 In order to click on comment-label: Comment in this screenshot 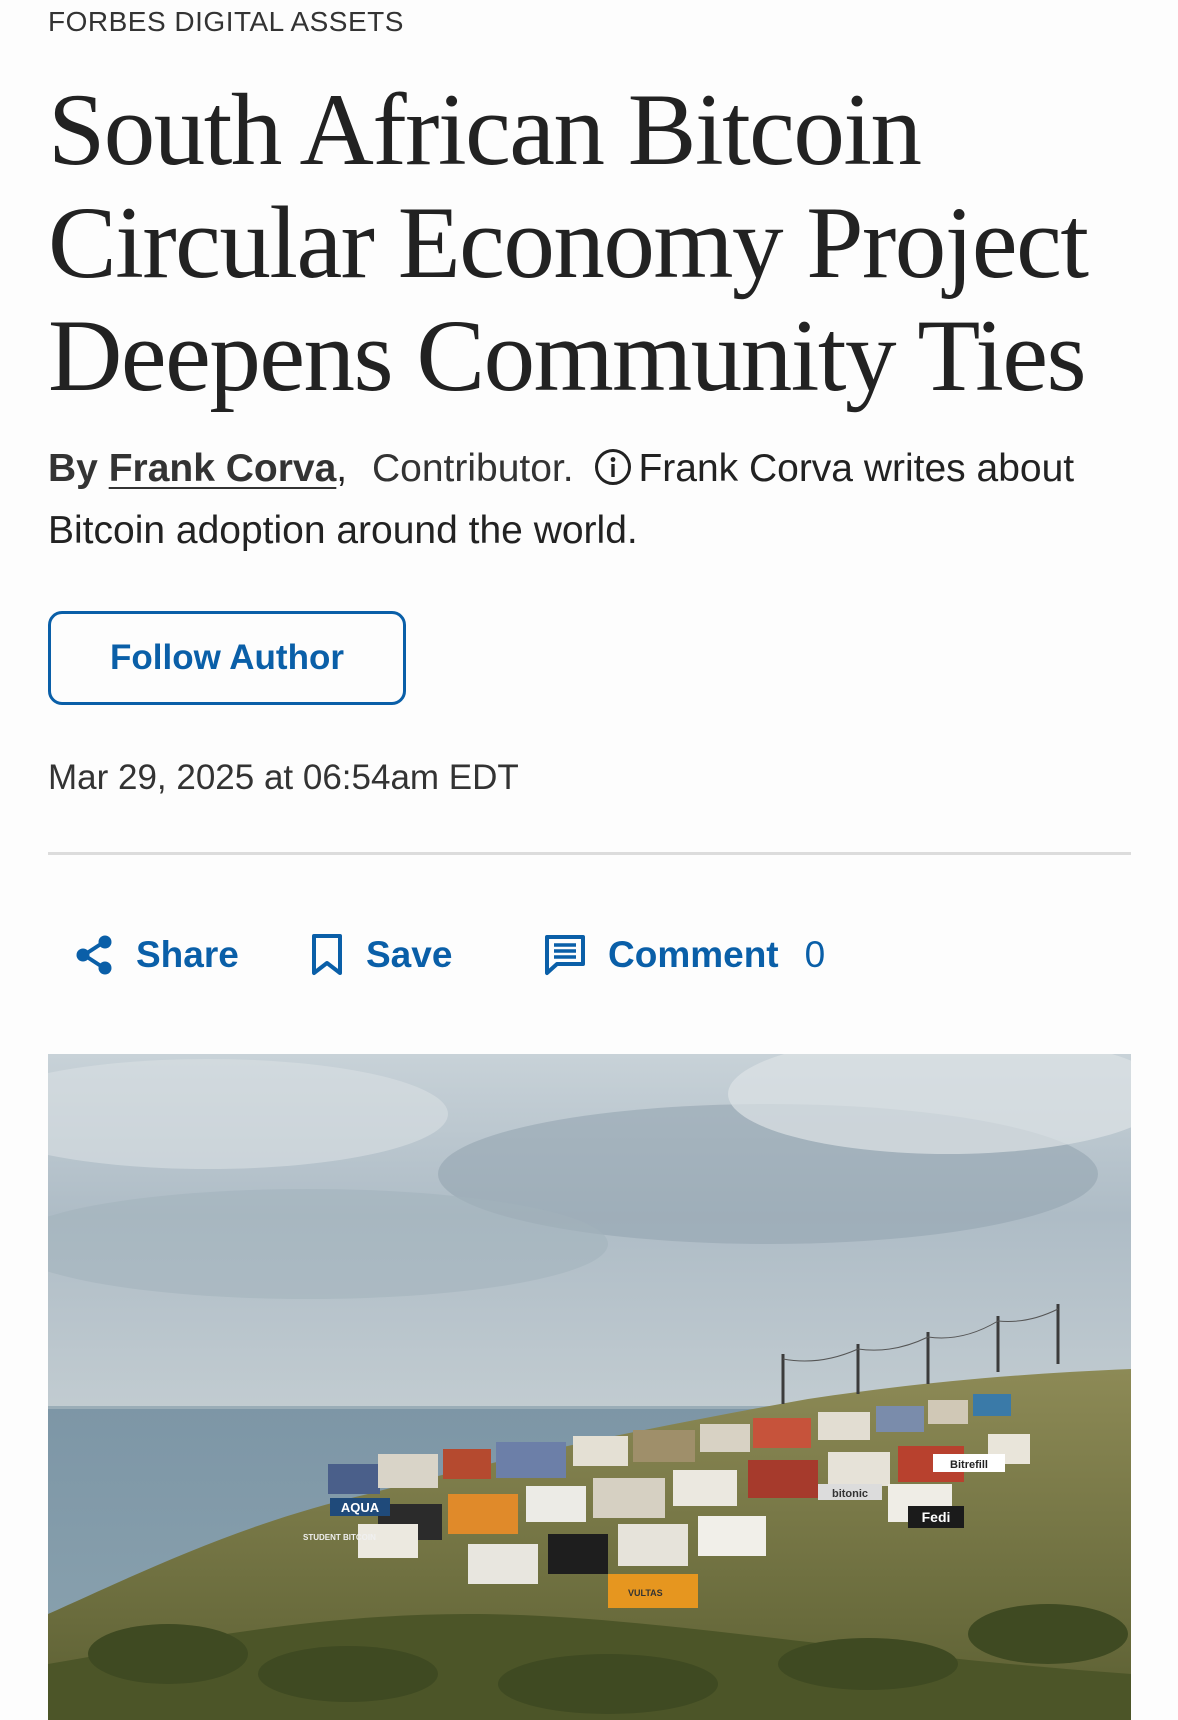, I will do `click(693, 954)`.